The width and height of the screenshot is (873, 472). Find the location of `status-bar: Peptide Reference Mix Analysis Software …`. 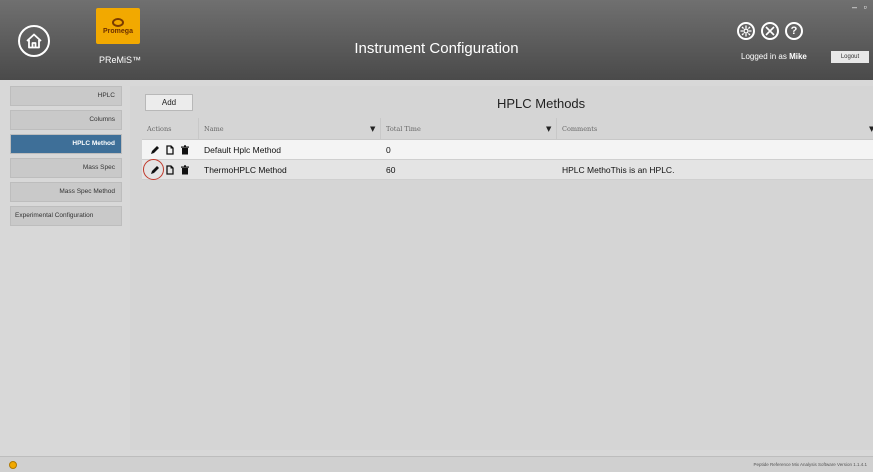

status-bar: Peptide Reference Mix Analysis Software … is located at coordinates (436, 464).